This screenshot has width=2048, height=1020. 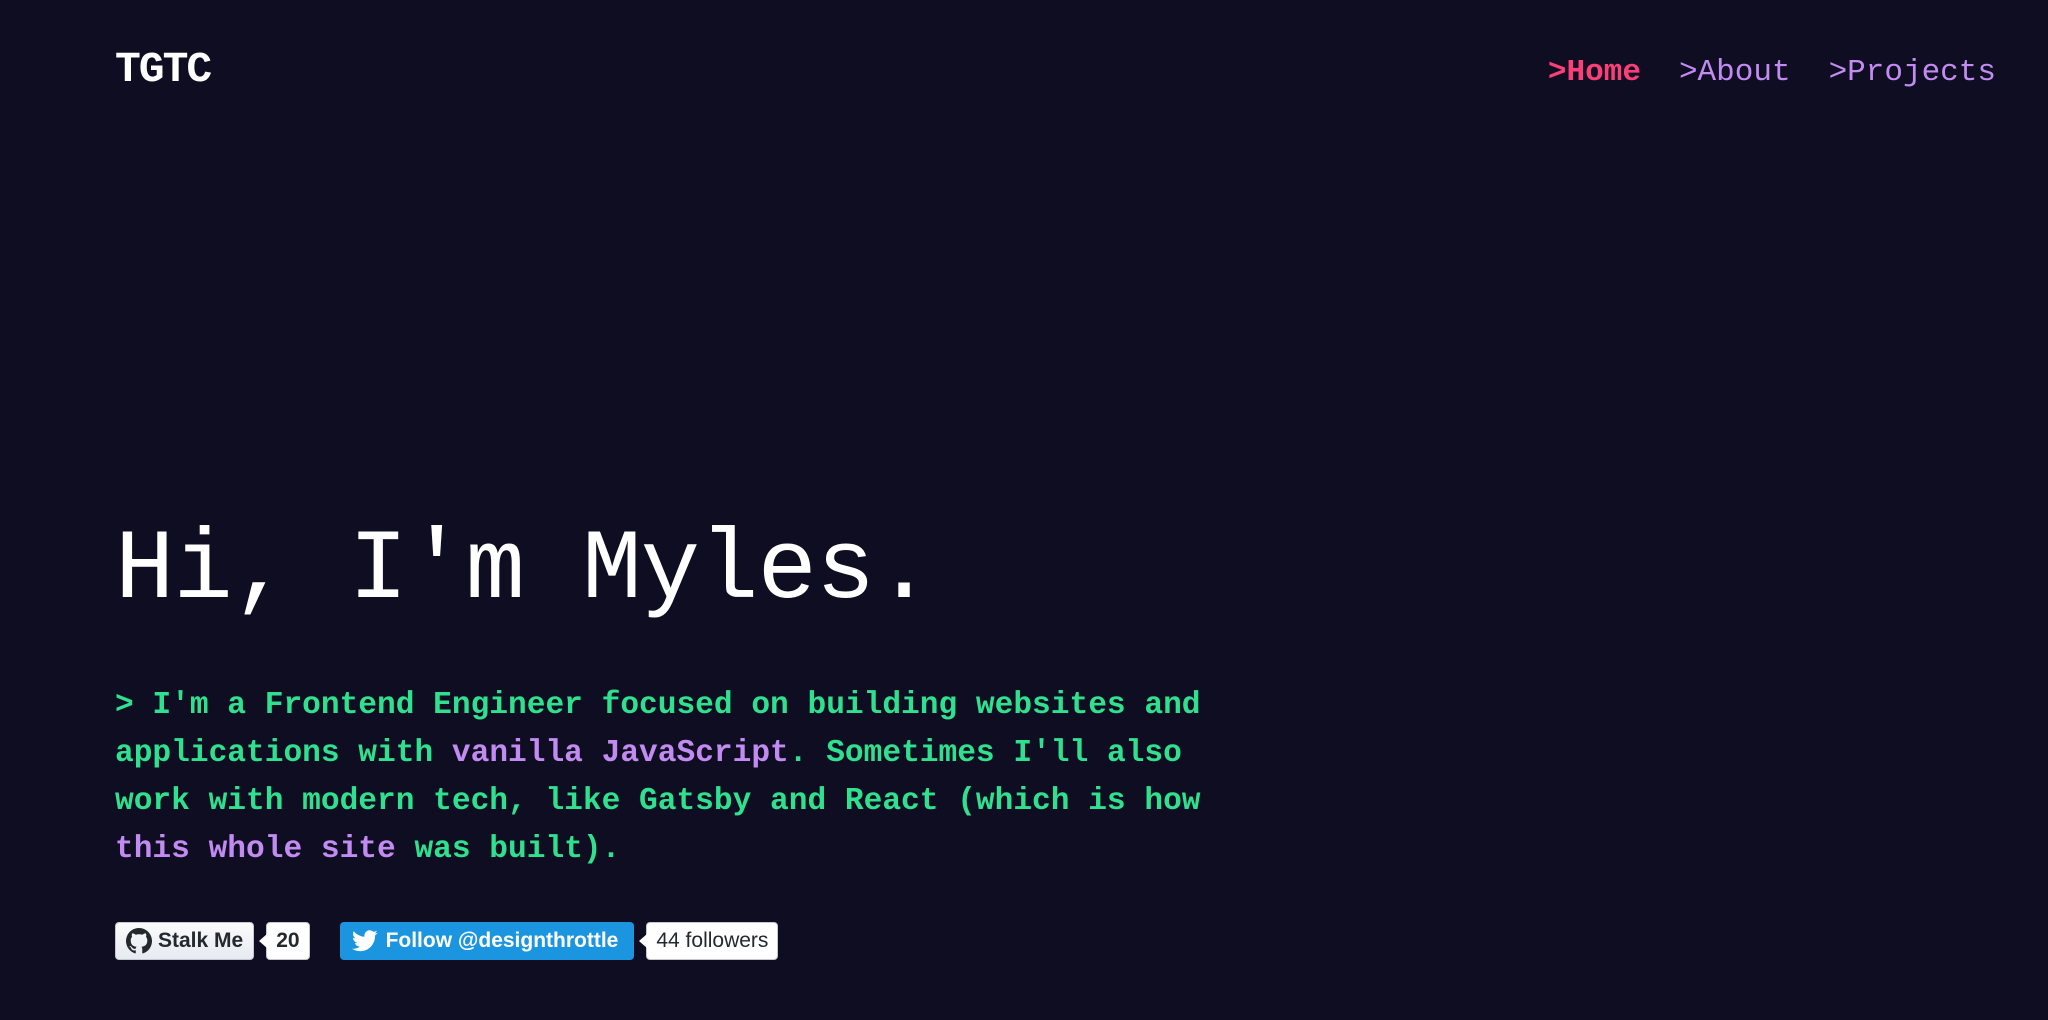 I want to click on nav-home-link: >Home, so click(x=1594, y=72).